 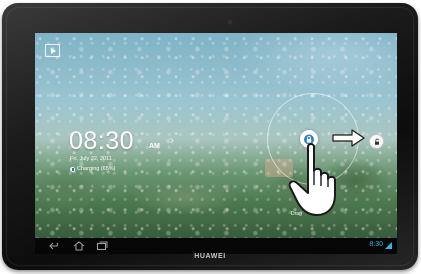 I want to click on signal-icon, so click(x=388, y=245).